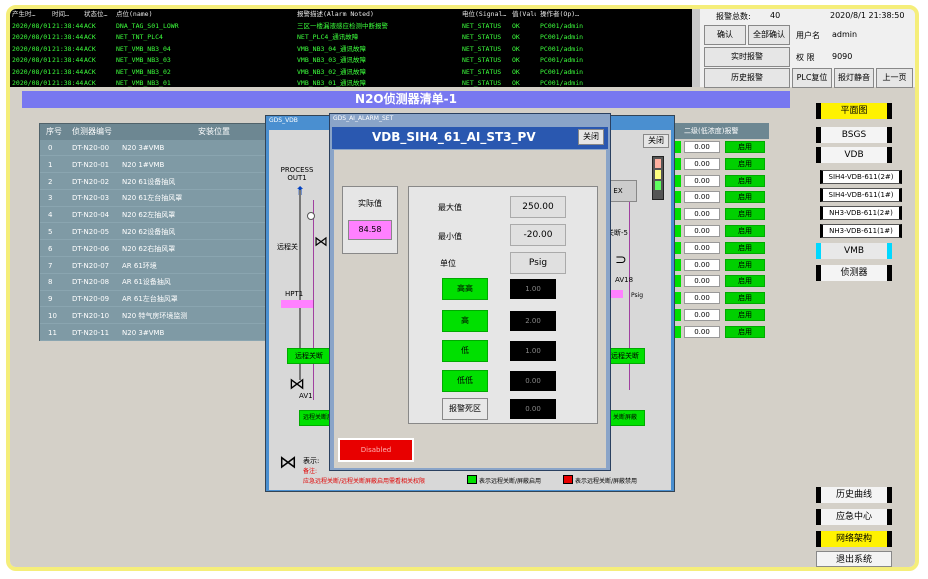 Image resolution: width=928 pixels, height=579 pixels. What do you see at coordinates (205, 15) in the screenshot?
I see `alarm-col-name: 点位(name)` at bounding box center [205, 15].